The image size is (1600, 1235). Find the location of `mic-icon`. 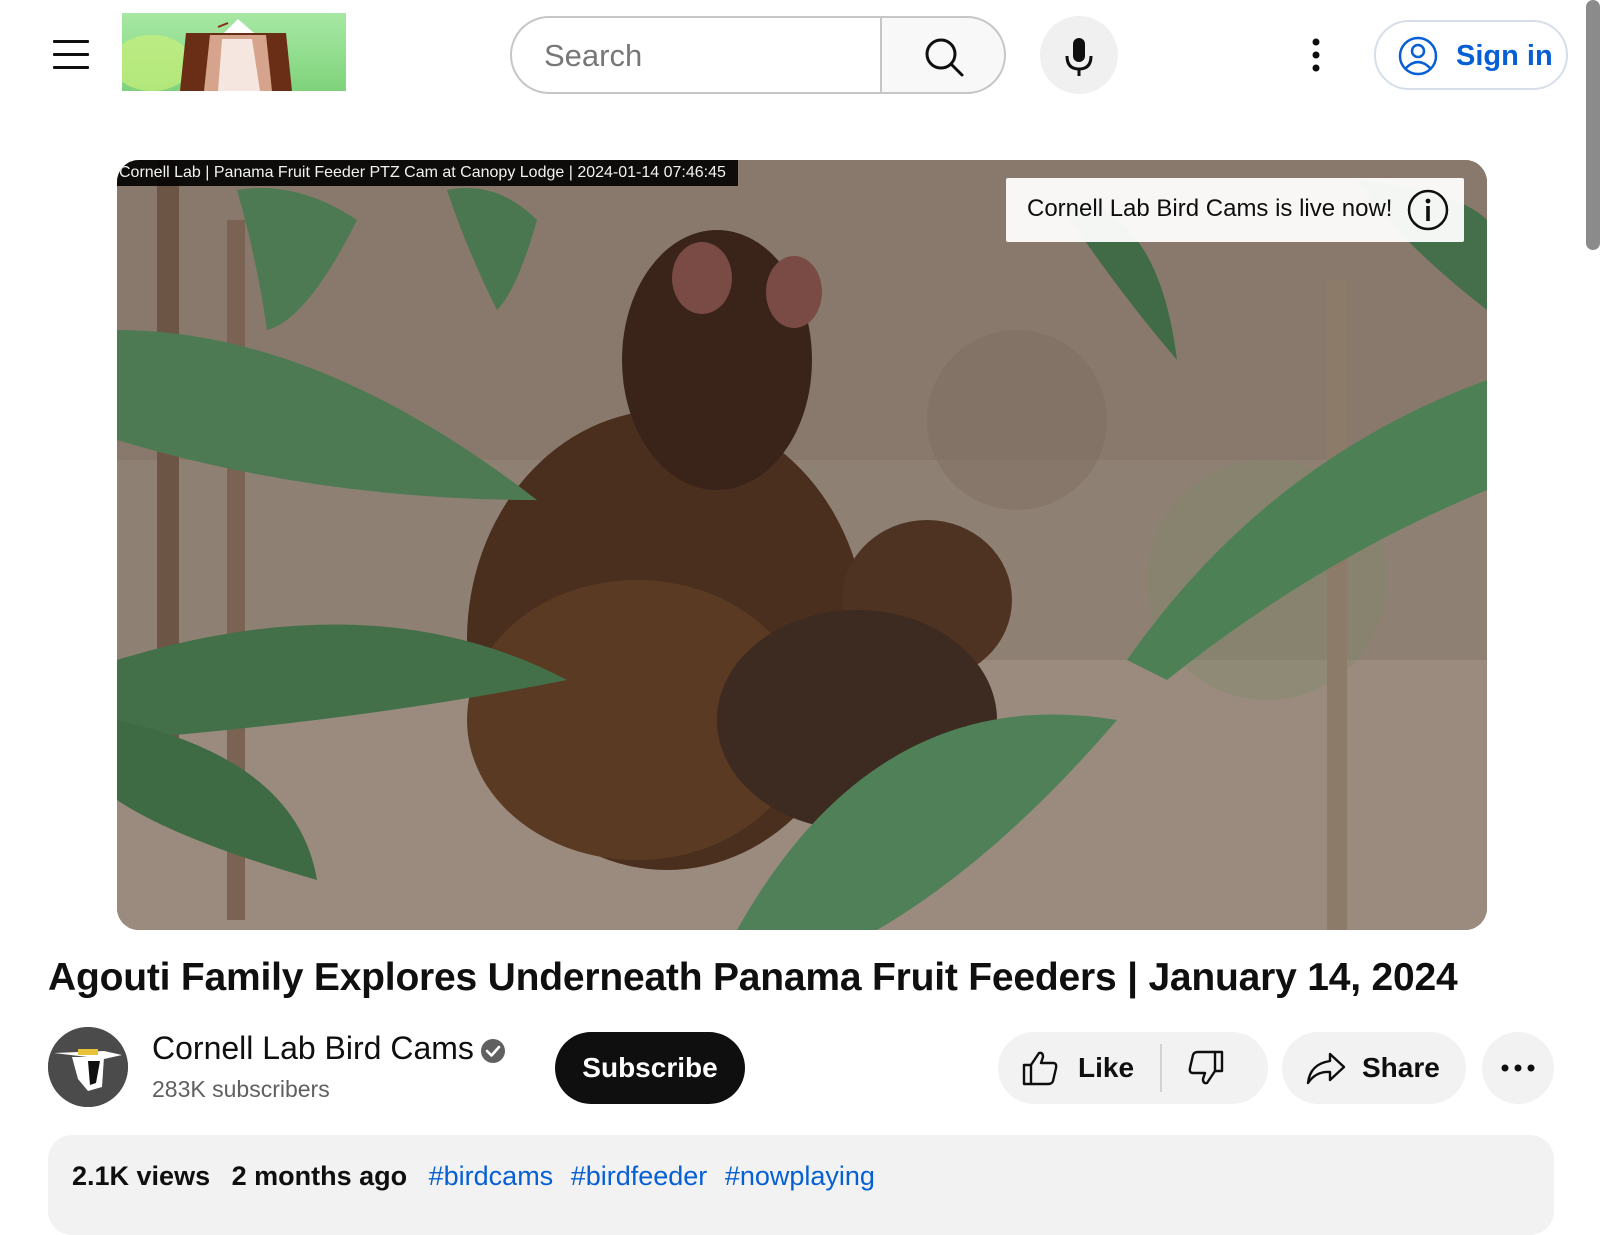

mic-icon is located at coordinates (1079, 57).